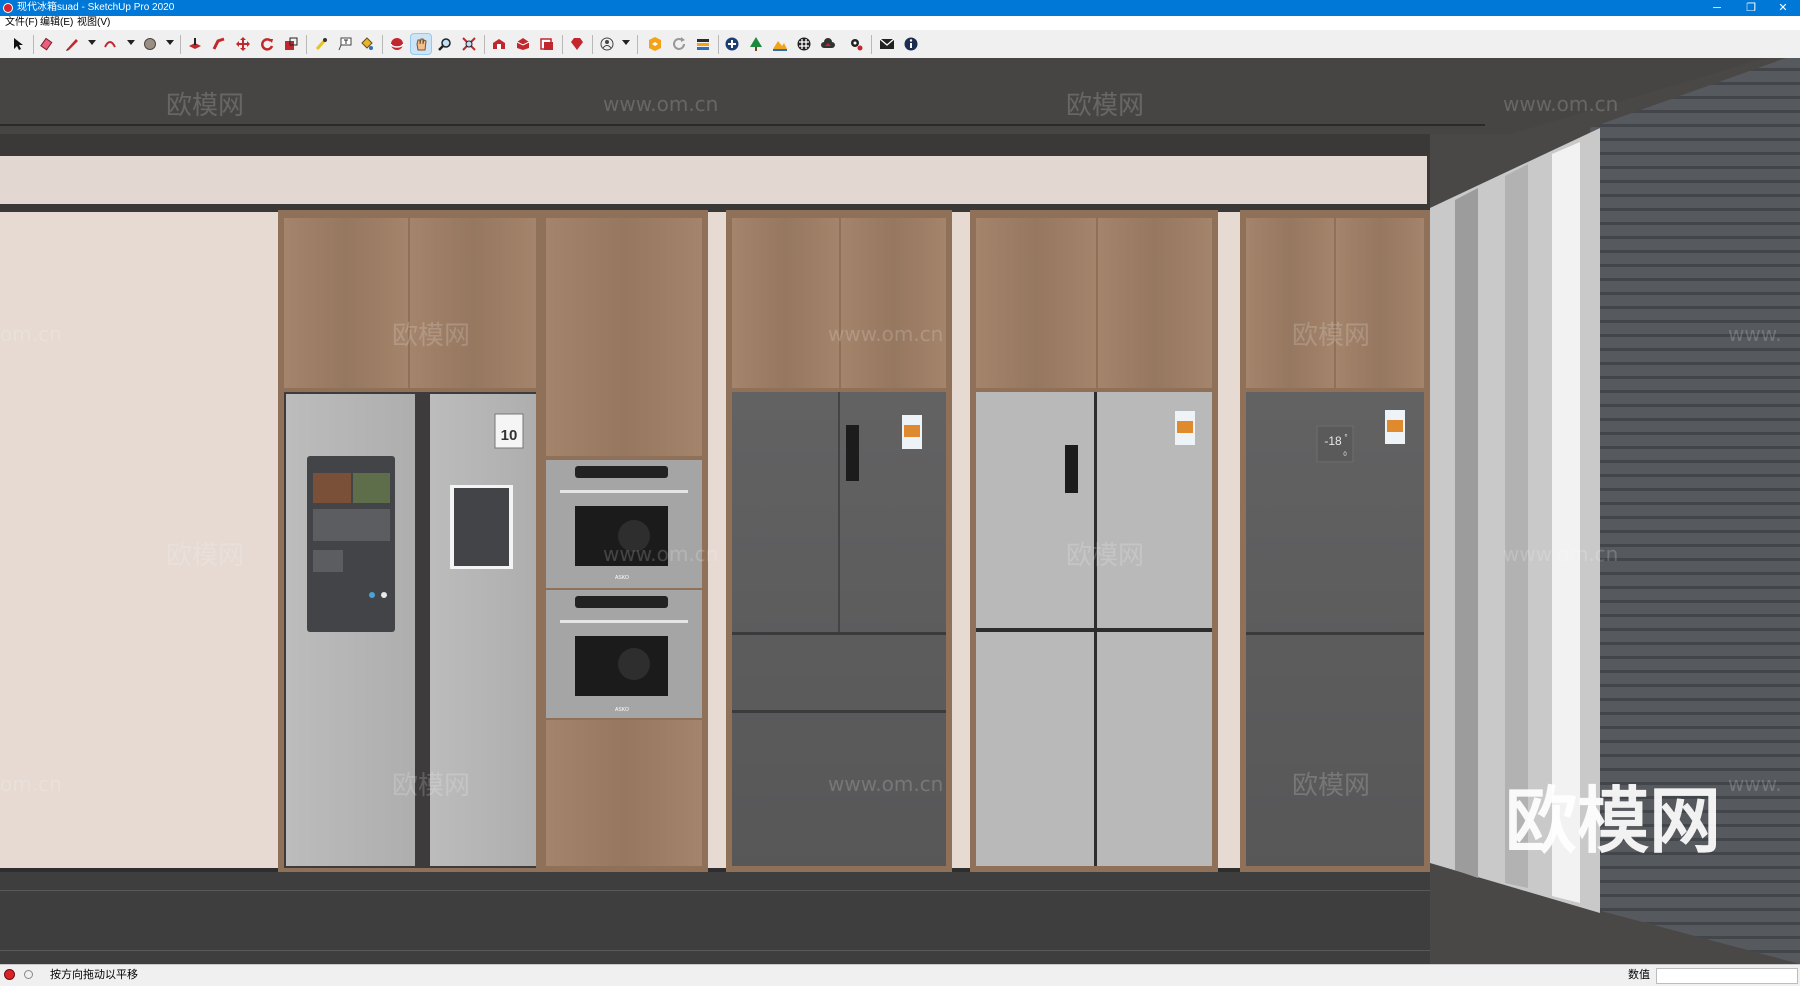 The height and width of the screenshot is (986, 1800). I want to click on line-tool-button, so click(72, 44).